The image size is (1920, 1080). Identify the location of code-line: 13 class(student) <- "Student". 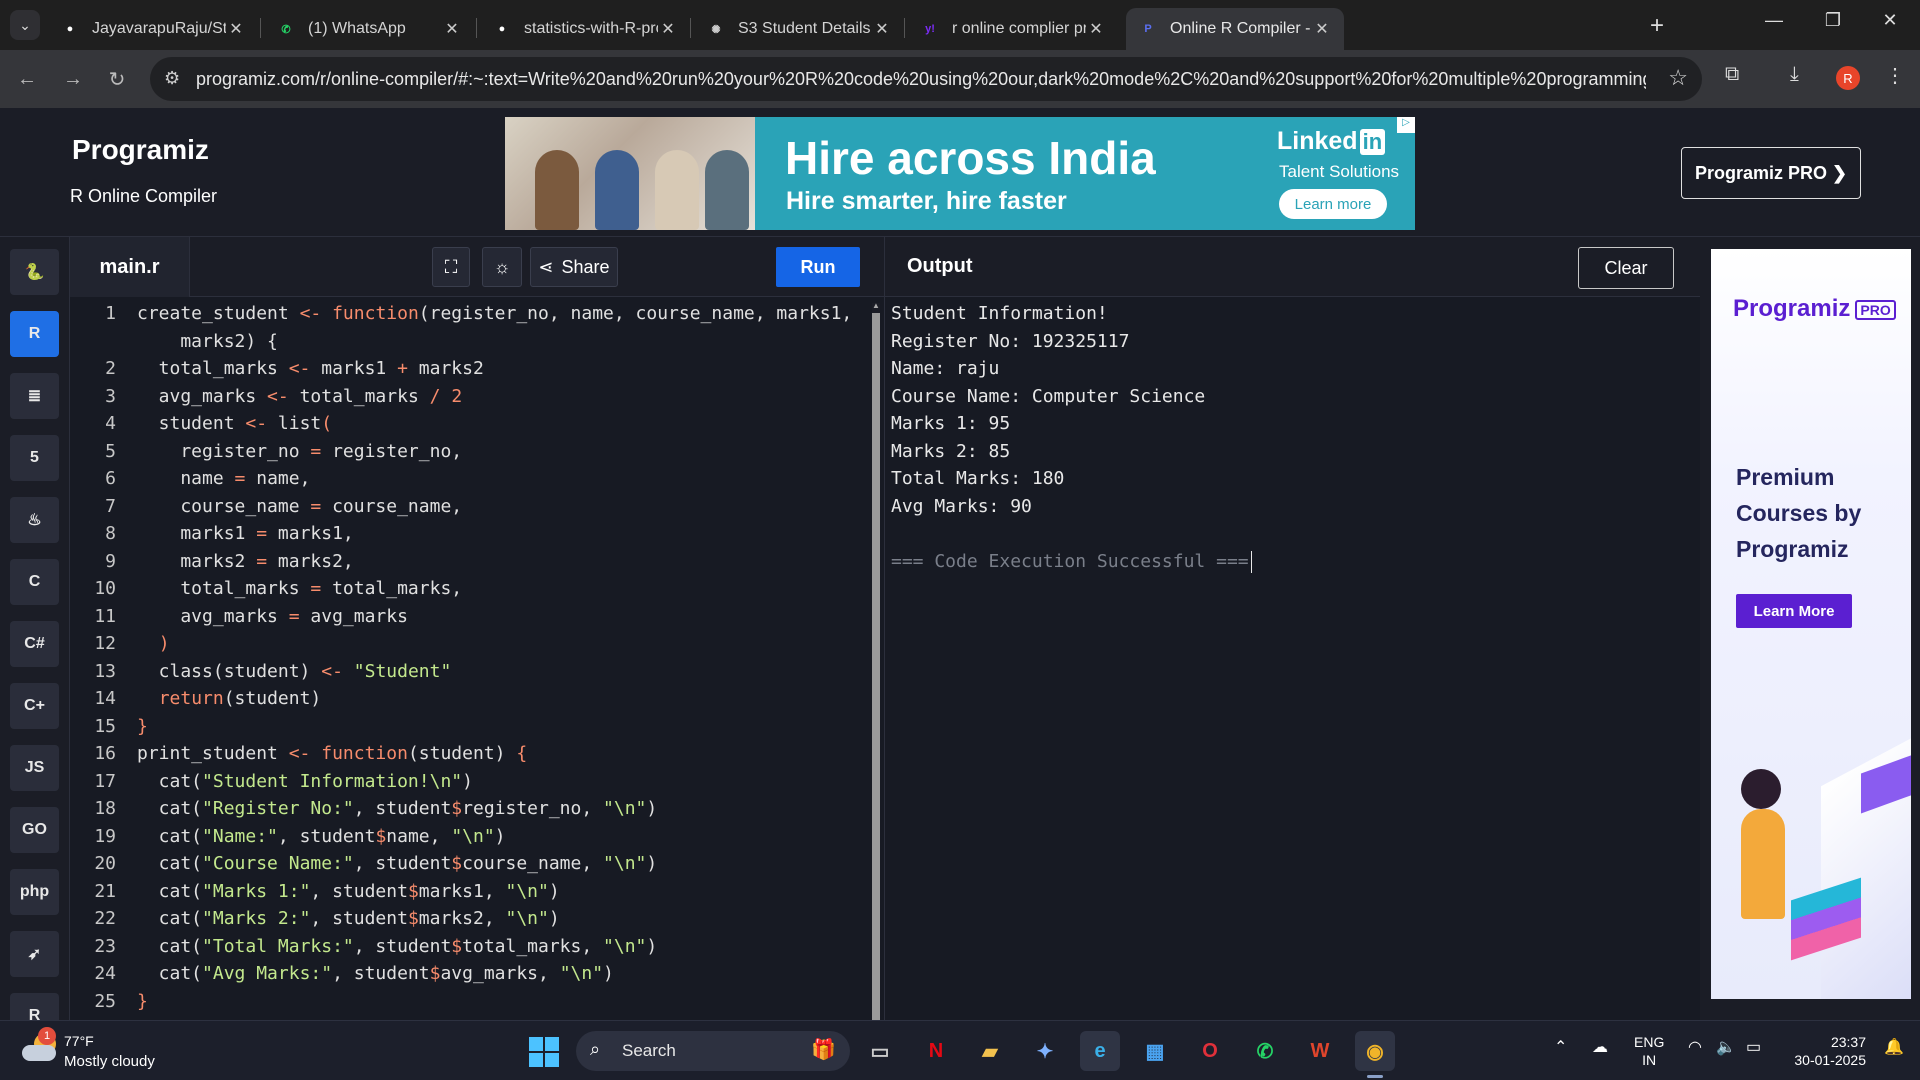
(470, 674).